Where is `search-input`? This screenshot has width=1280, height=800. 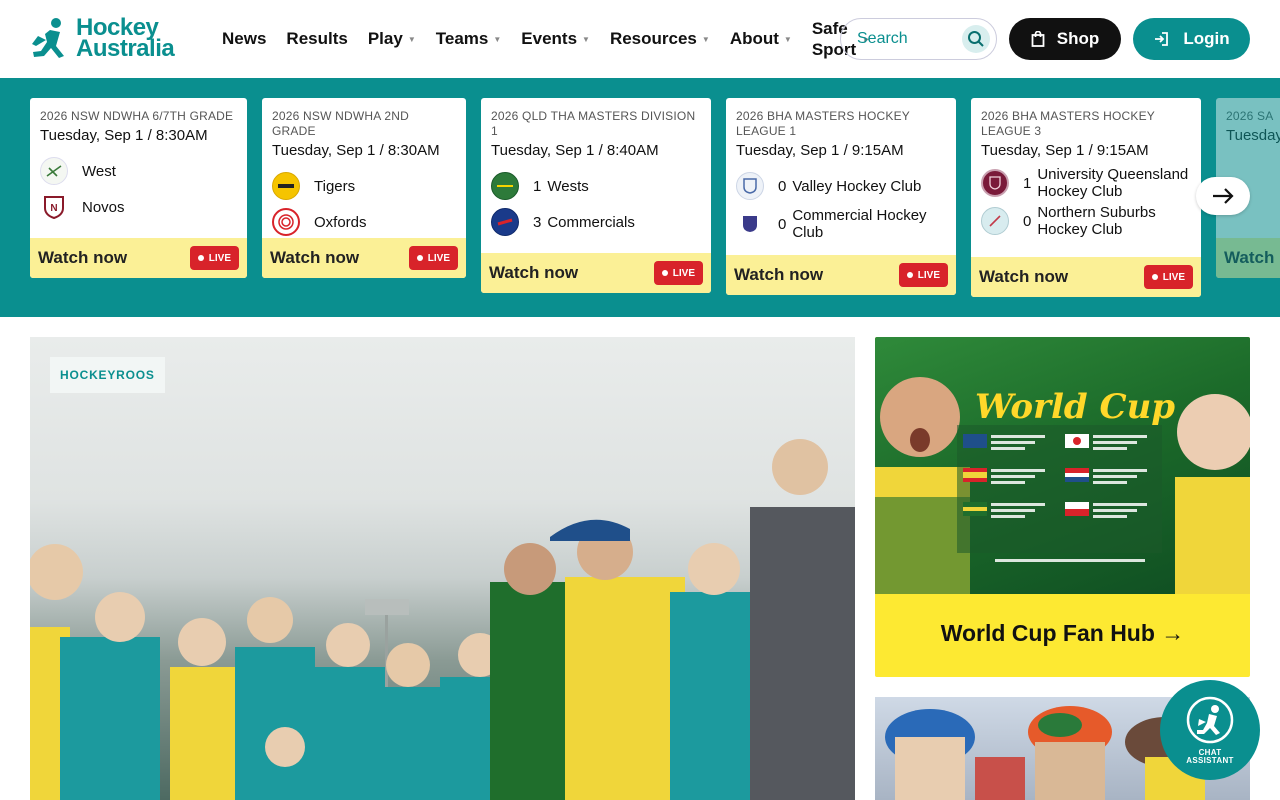
search-input is located at coordinates (907, 39).